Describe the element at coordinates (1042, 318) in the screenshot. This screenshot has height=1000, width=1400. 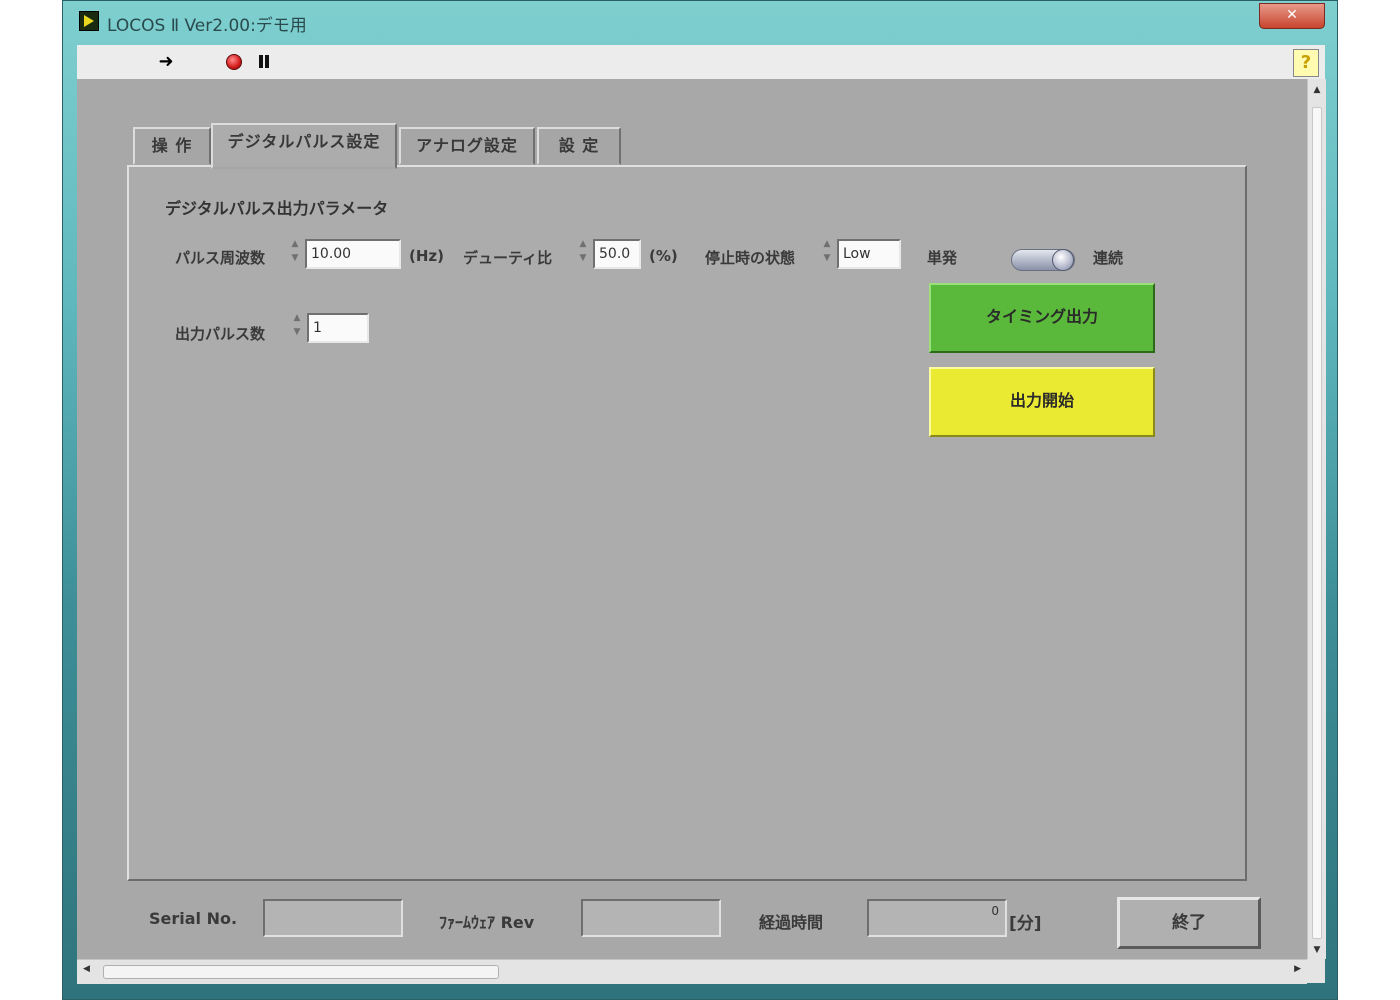
I see `timing-output-button: タイミング出力` at that location.